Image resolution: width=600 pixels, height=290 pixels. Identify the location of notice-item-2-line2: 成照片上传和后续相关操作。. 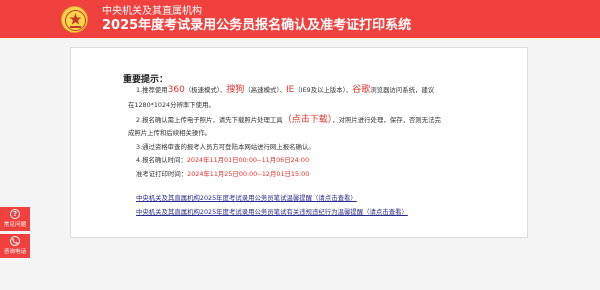
(170, 133).